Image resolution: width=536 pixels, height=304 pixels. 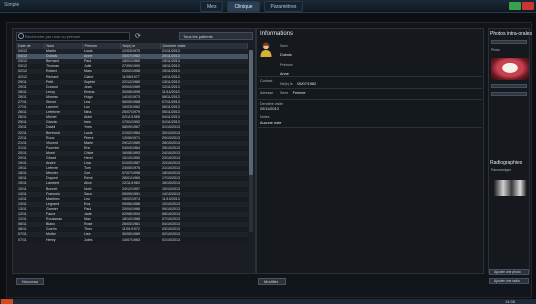 I want to click on table-cell: Henry, so click(x=51, y=239).